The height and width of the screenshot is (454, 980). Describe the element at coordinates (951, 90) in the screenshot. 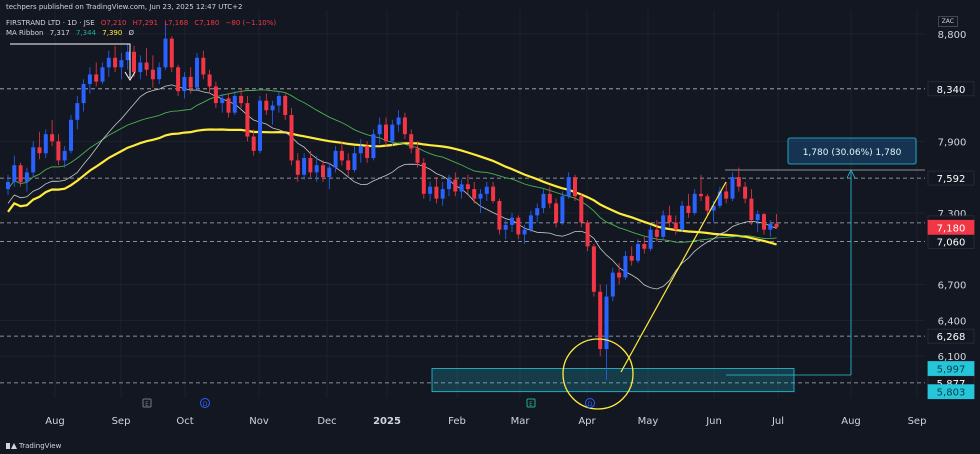

I see `price-tag-label: 8,340` at that location.